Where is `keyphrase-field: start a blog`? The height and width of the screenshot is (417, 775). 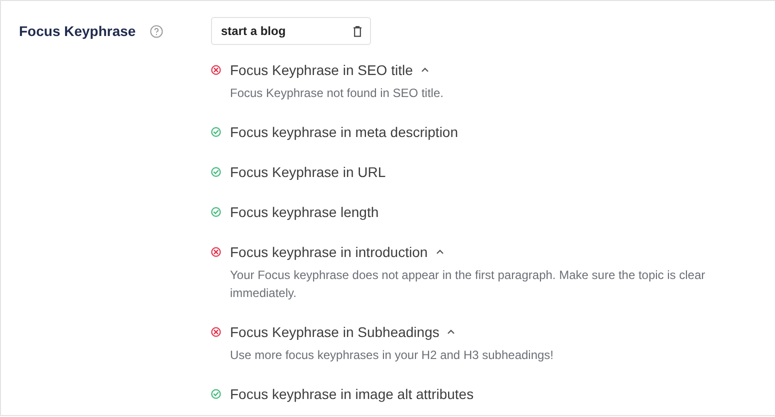 keyphrase-field: start a blog is located at coordinates (291, 31).